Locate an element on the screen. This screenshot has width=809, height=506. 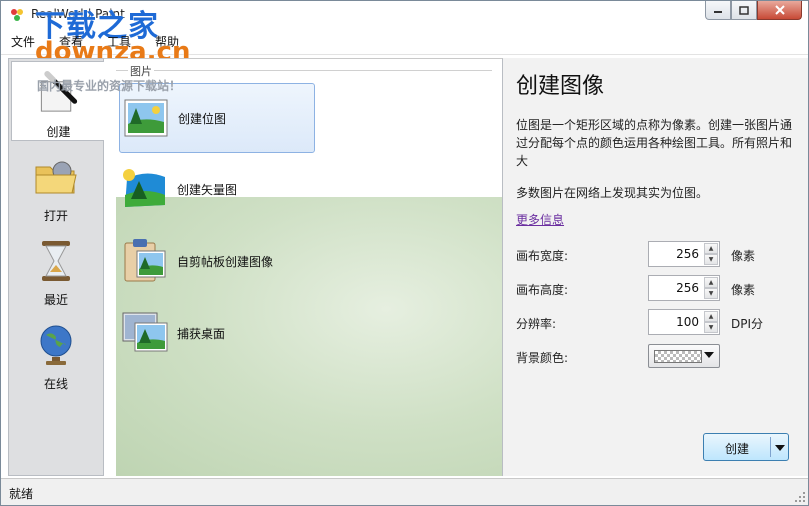
more-info-link: 更多信息 is located at coordinates (540, 219).